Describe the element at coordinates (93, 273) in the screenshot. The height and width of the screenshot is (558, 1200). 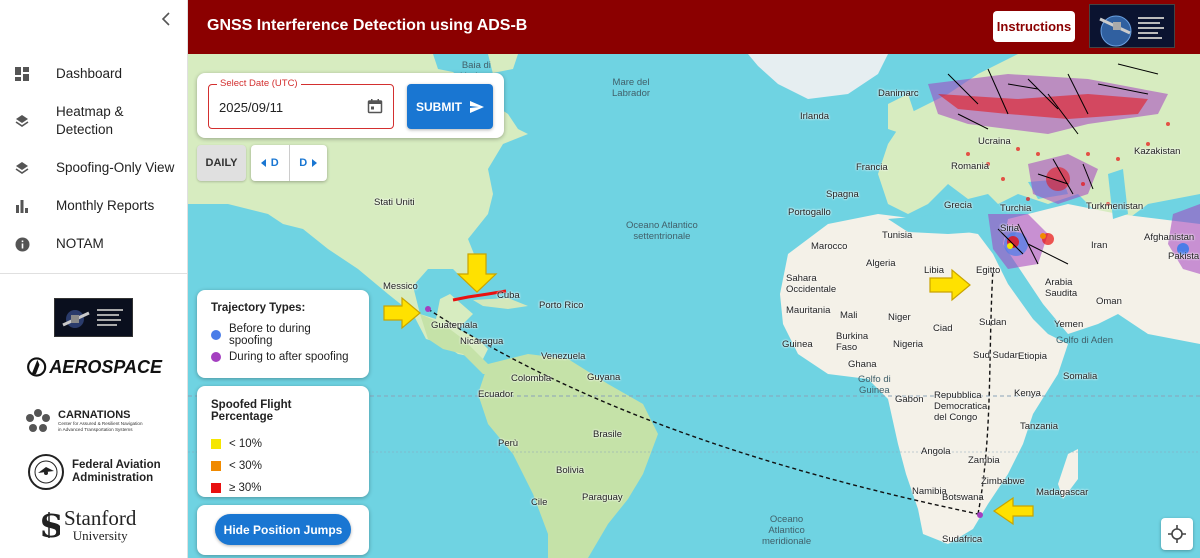
I see `sidebar-divider` at that location.